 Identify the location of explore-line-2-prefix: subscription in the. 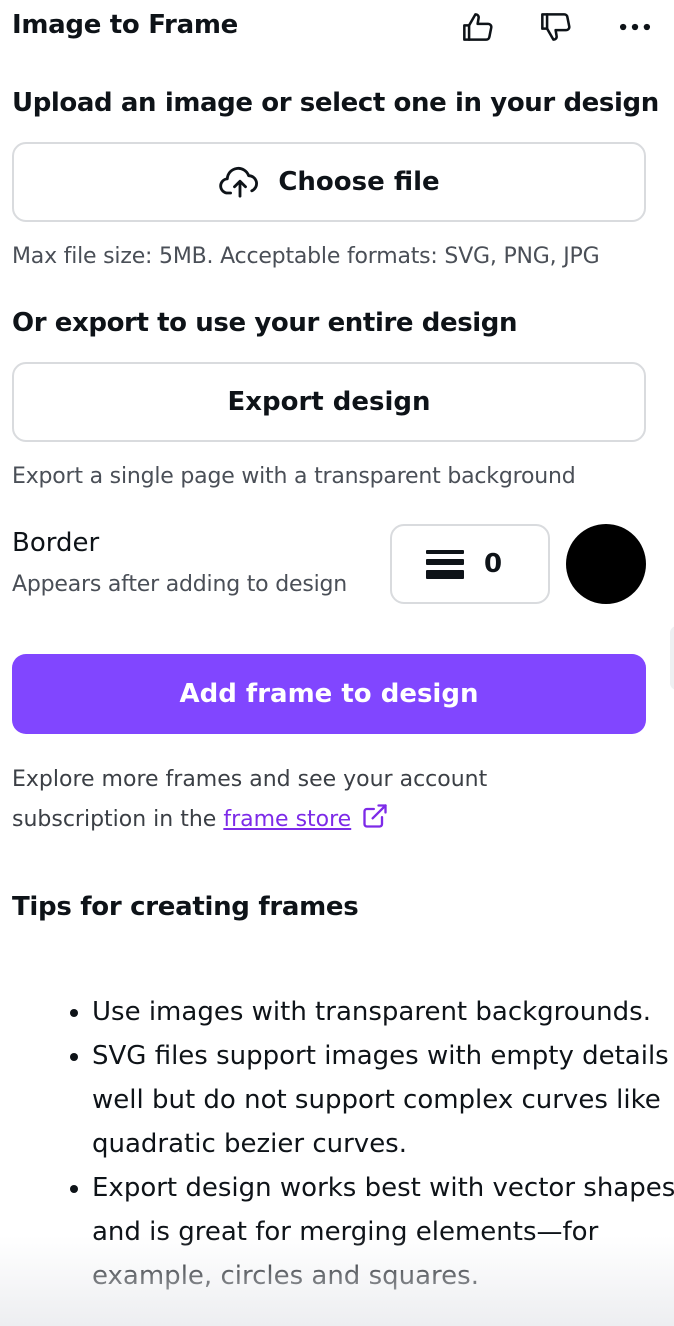
(118, 819).